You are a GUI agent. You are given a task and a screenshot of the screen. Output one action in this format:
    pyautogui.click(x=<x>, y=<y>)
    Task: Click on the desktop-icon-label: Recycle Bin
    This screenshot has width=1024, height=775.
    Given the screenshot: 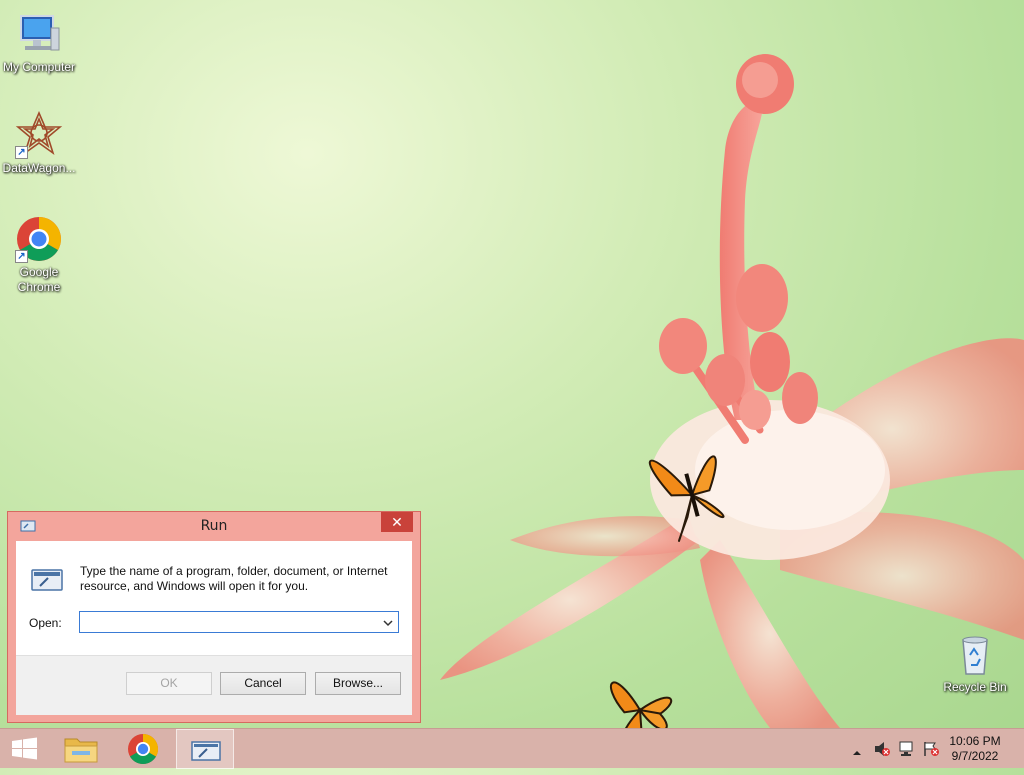 What is the action you would take?
    pyautogui.click(x=975, y=687)
    